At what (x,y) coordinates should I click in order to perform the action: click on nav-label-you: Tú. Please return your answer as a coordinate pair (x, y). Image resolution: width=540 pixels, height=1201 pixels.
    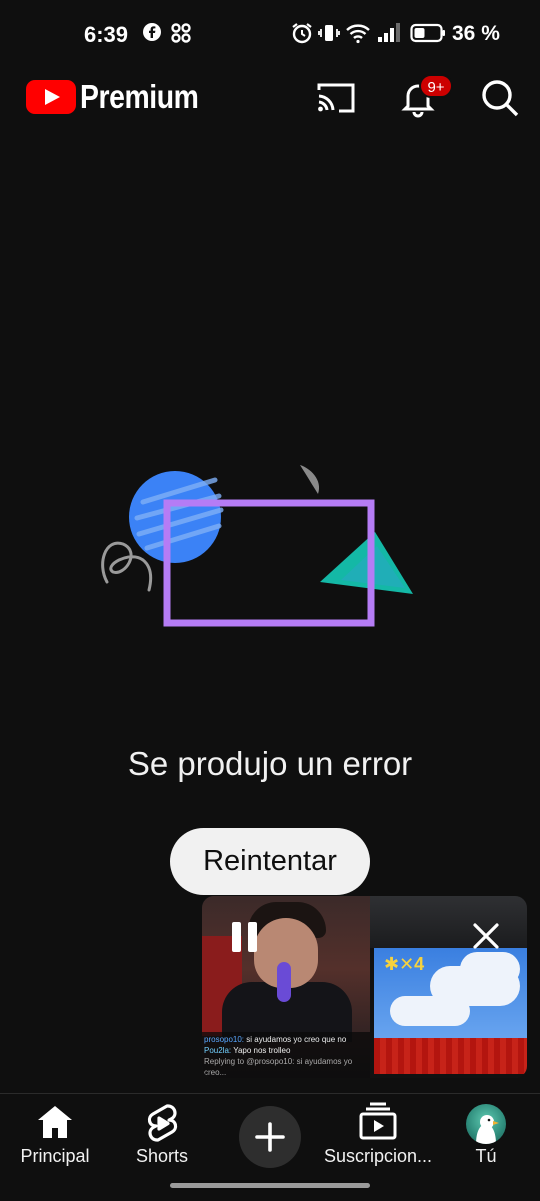
    Looking at the image, I should click on (486, 1156).